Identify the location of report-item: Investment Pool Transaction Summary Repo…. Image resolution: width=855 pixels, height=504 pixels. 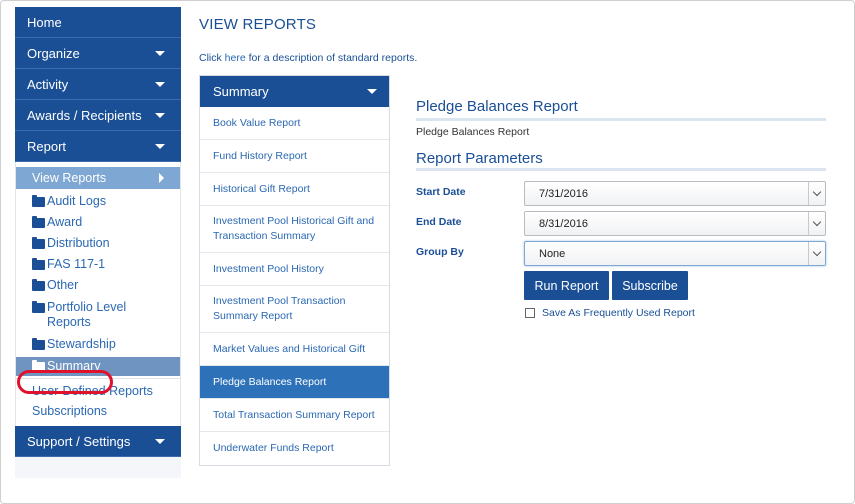
(294, 309).